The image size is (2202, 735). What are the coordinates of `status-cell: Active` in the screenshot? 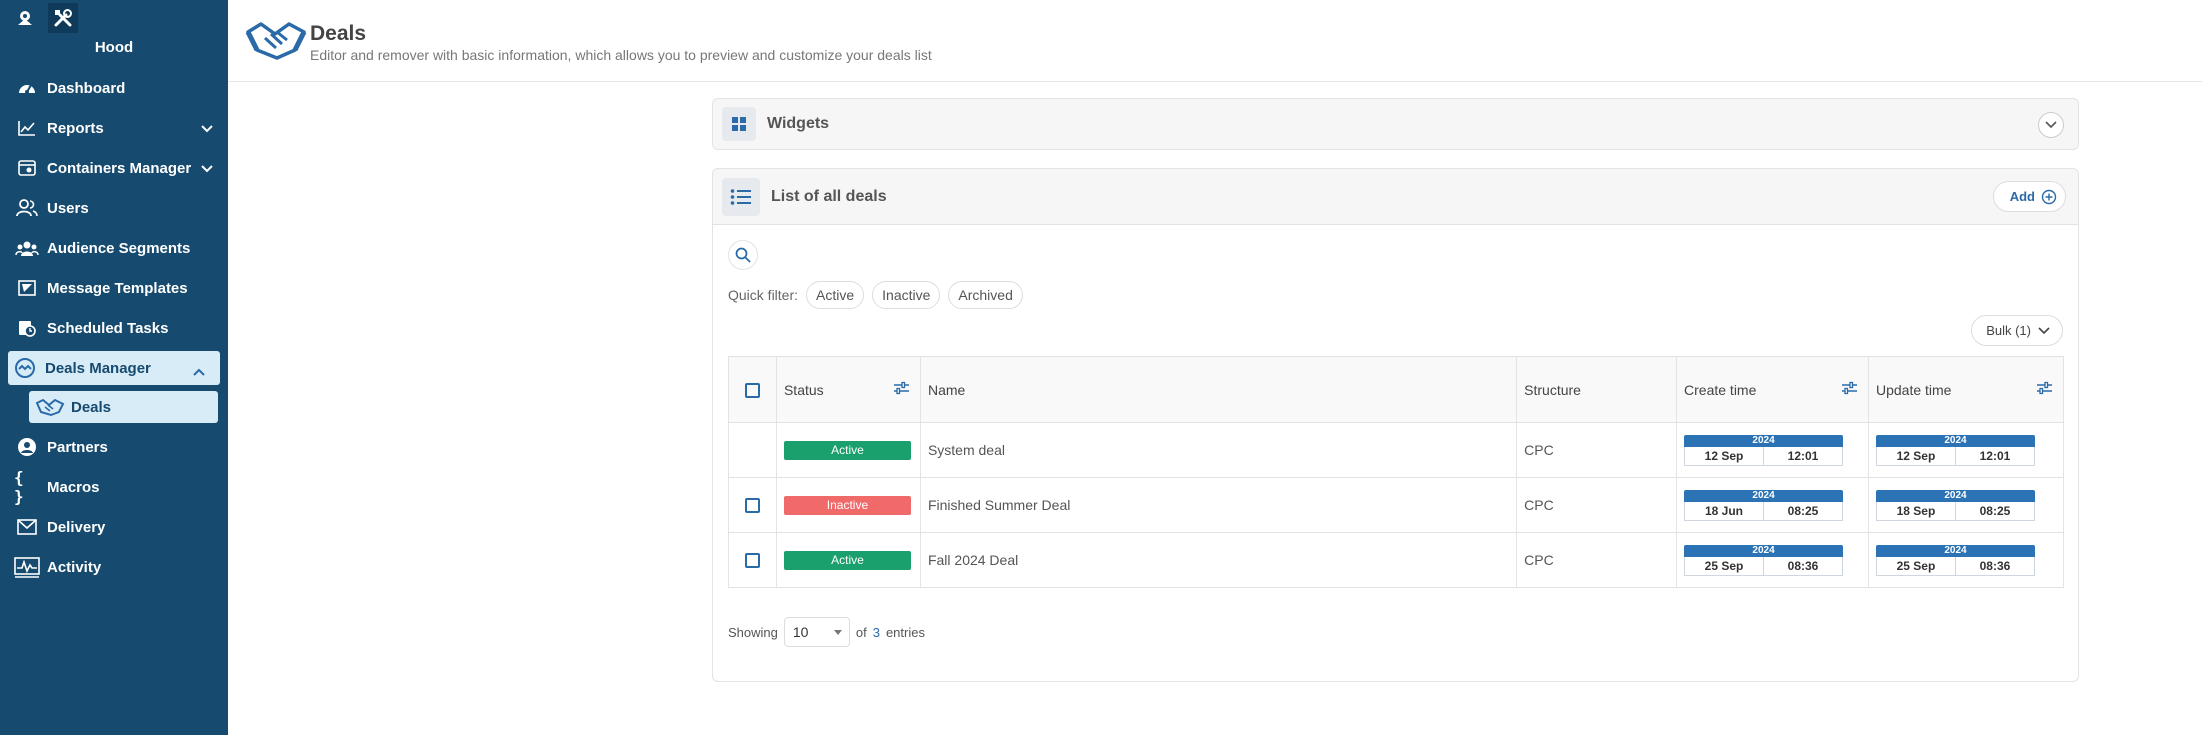 It's located at (848, 450).